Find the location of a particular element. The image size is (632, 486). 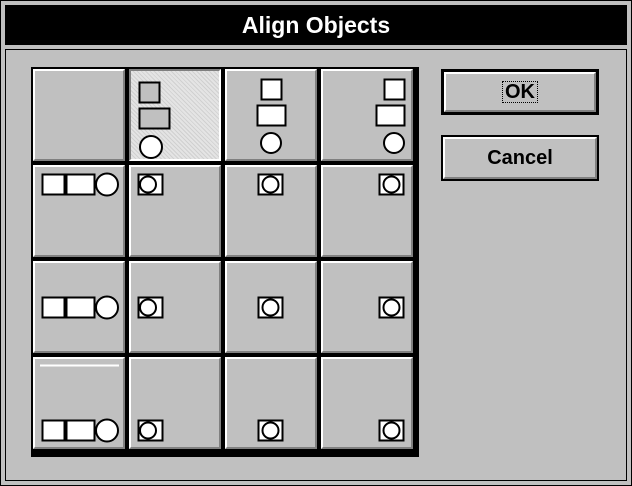

align-option-middle-right is located at coordinates (367, 307).